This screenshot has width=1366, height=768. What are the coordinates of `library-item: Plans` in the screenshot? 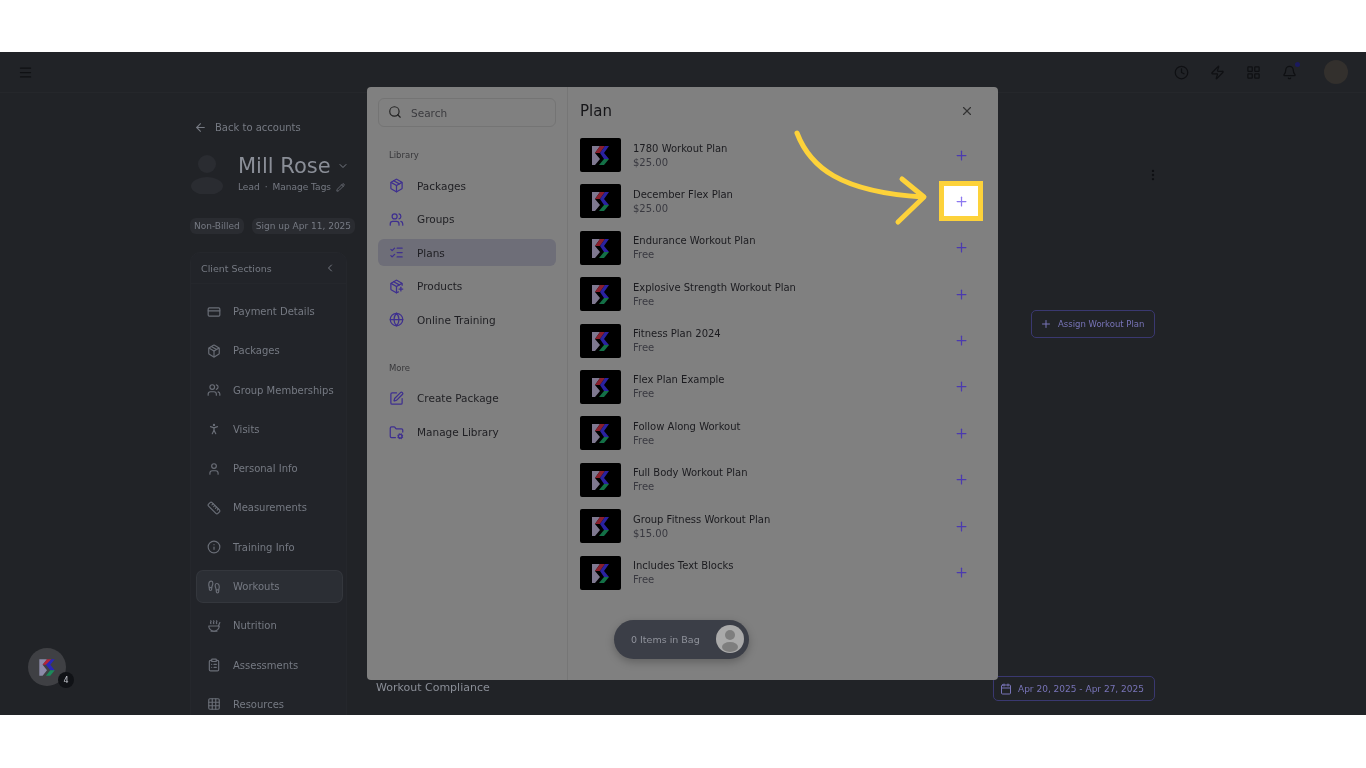 It's located at (467, 253).